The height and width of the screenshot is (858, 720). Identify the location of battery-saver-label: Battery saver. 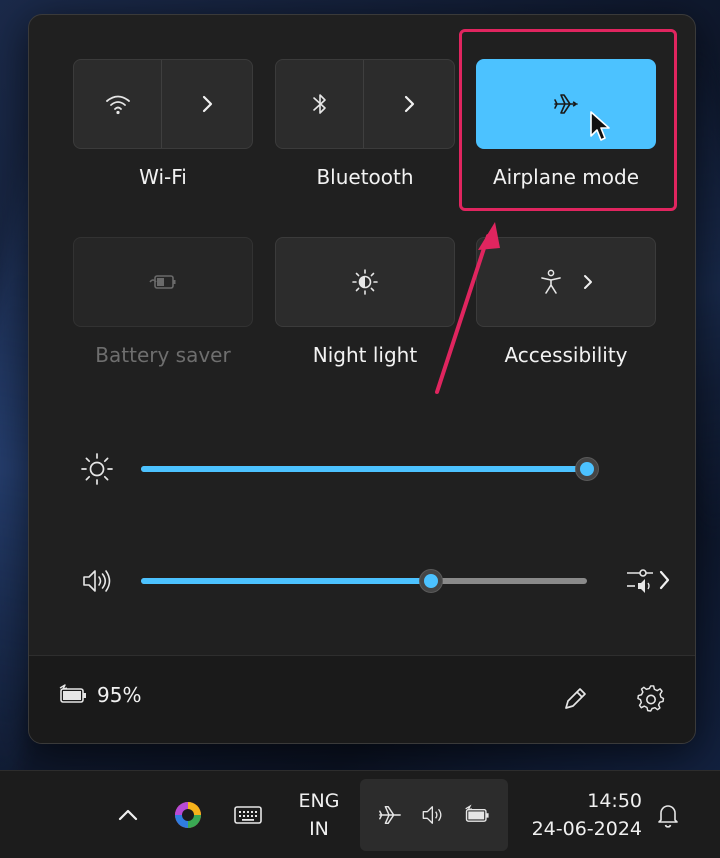
(163, 355).